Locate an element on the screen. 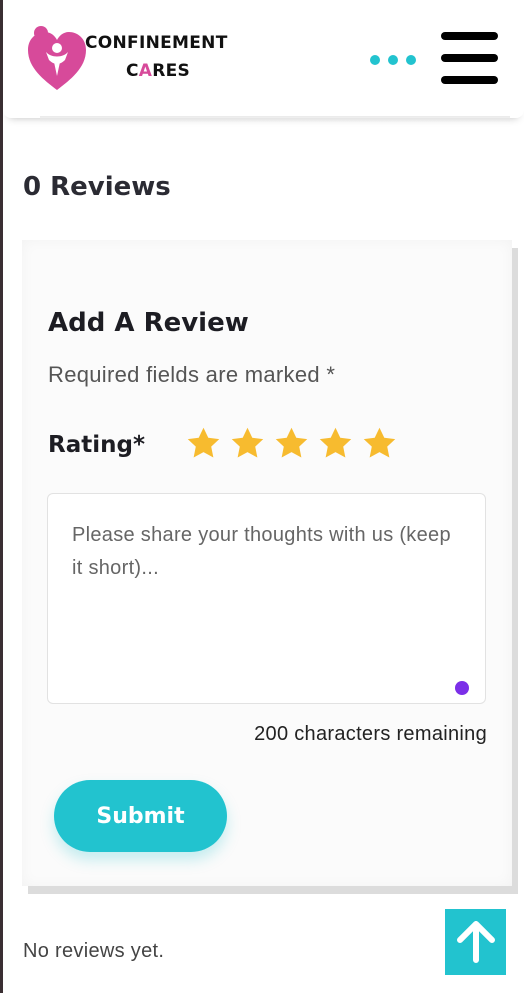  reviews-count-heading: 0 Reviews is located at coordinates (97, 187).